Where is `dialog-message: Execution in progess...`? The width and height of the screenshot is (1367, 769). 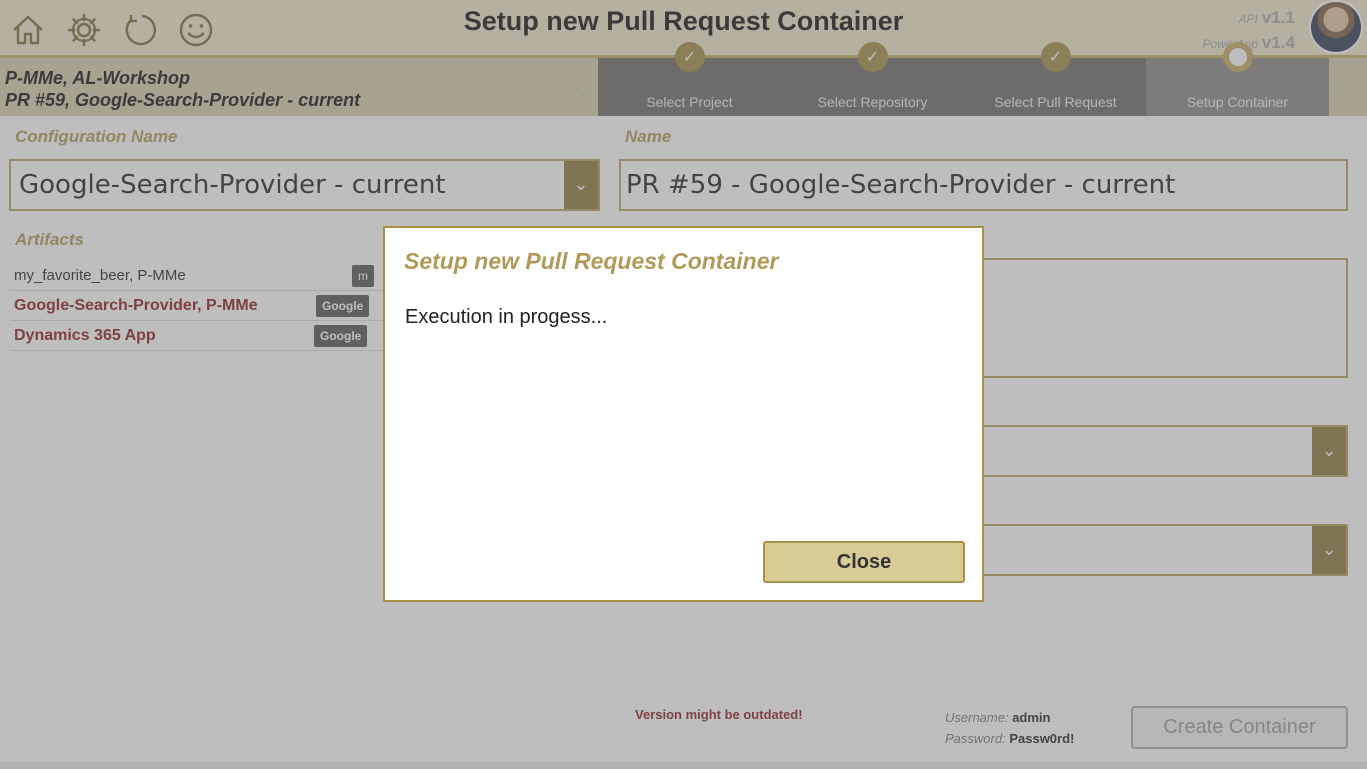
dialog-message: Execution in progess... is located at coordinates (506, 317).